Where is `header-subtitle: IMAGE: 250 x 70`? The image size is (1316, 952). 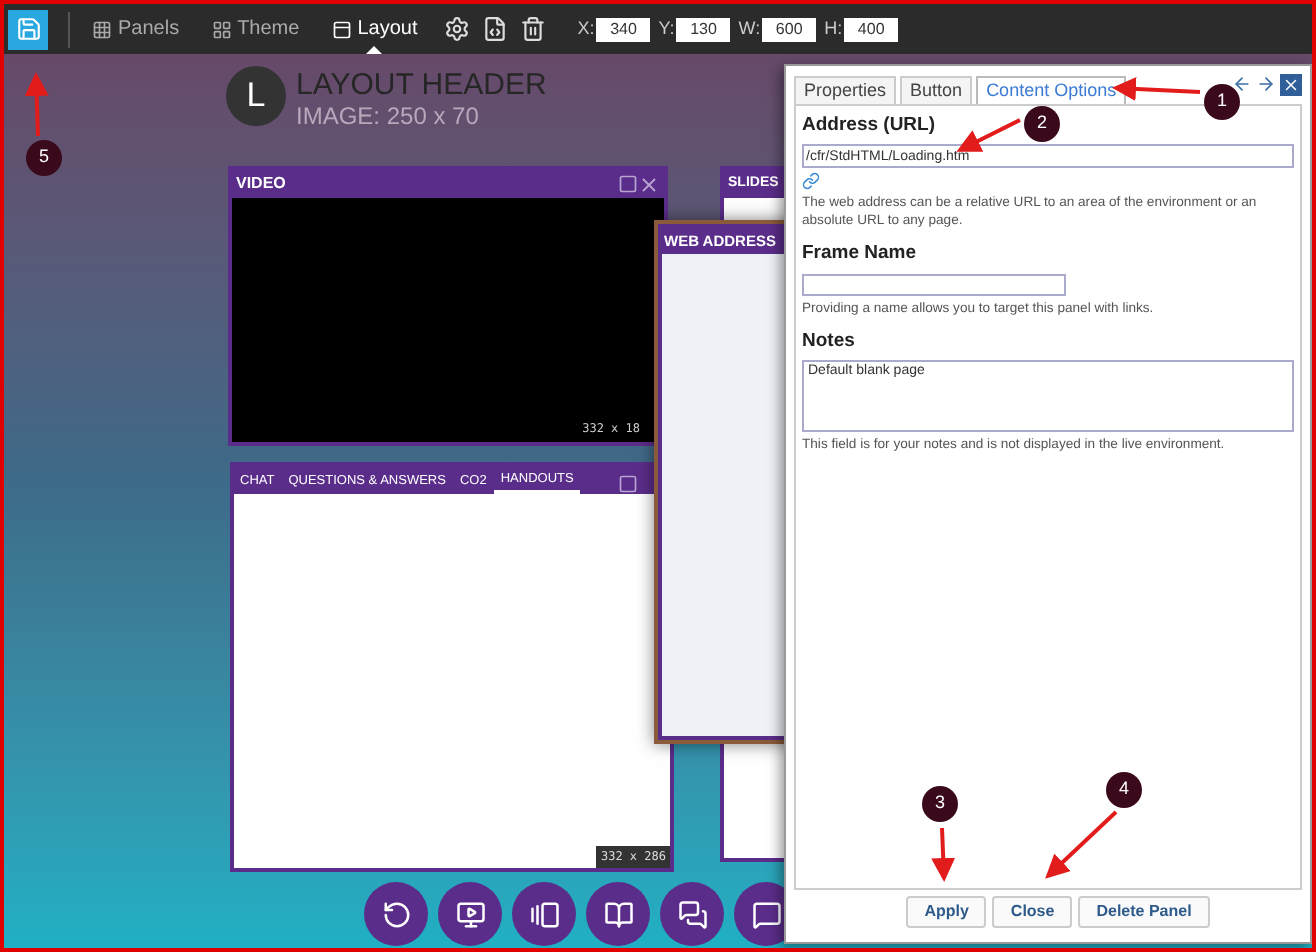 header-subtitle: IMAGE: 250 x 70 is located at coordinates (387, 116).